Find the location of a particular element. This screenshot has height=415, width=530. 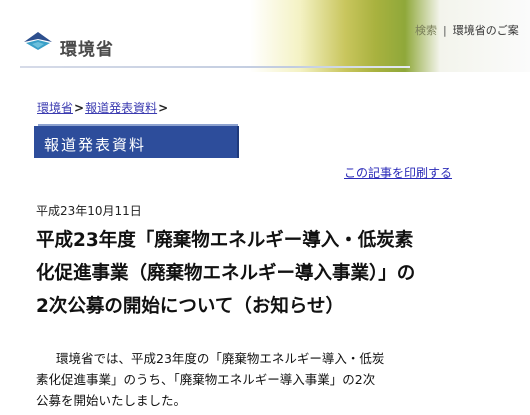

breadcrumb: 環境省>報道発表資料> is located at coordinates (103, 107).